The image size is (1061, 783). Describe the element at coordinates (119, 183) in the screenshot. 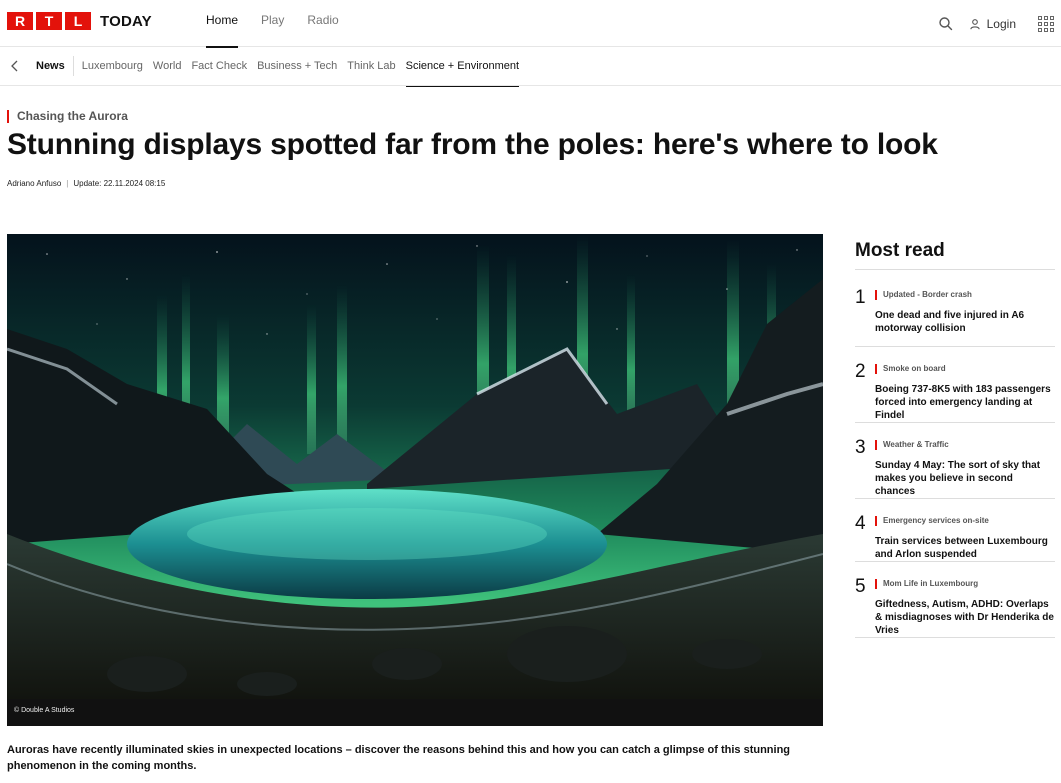

I see `article-updated: Update: 22.11.2024 08:15` at that location.